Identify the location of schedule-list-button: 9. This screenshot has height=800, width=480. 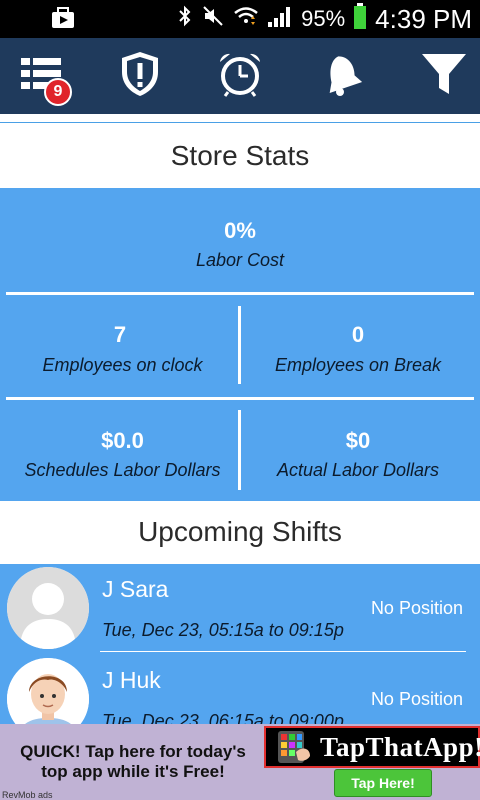
(43, 77).